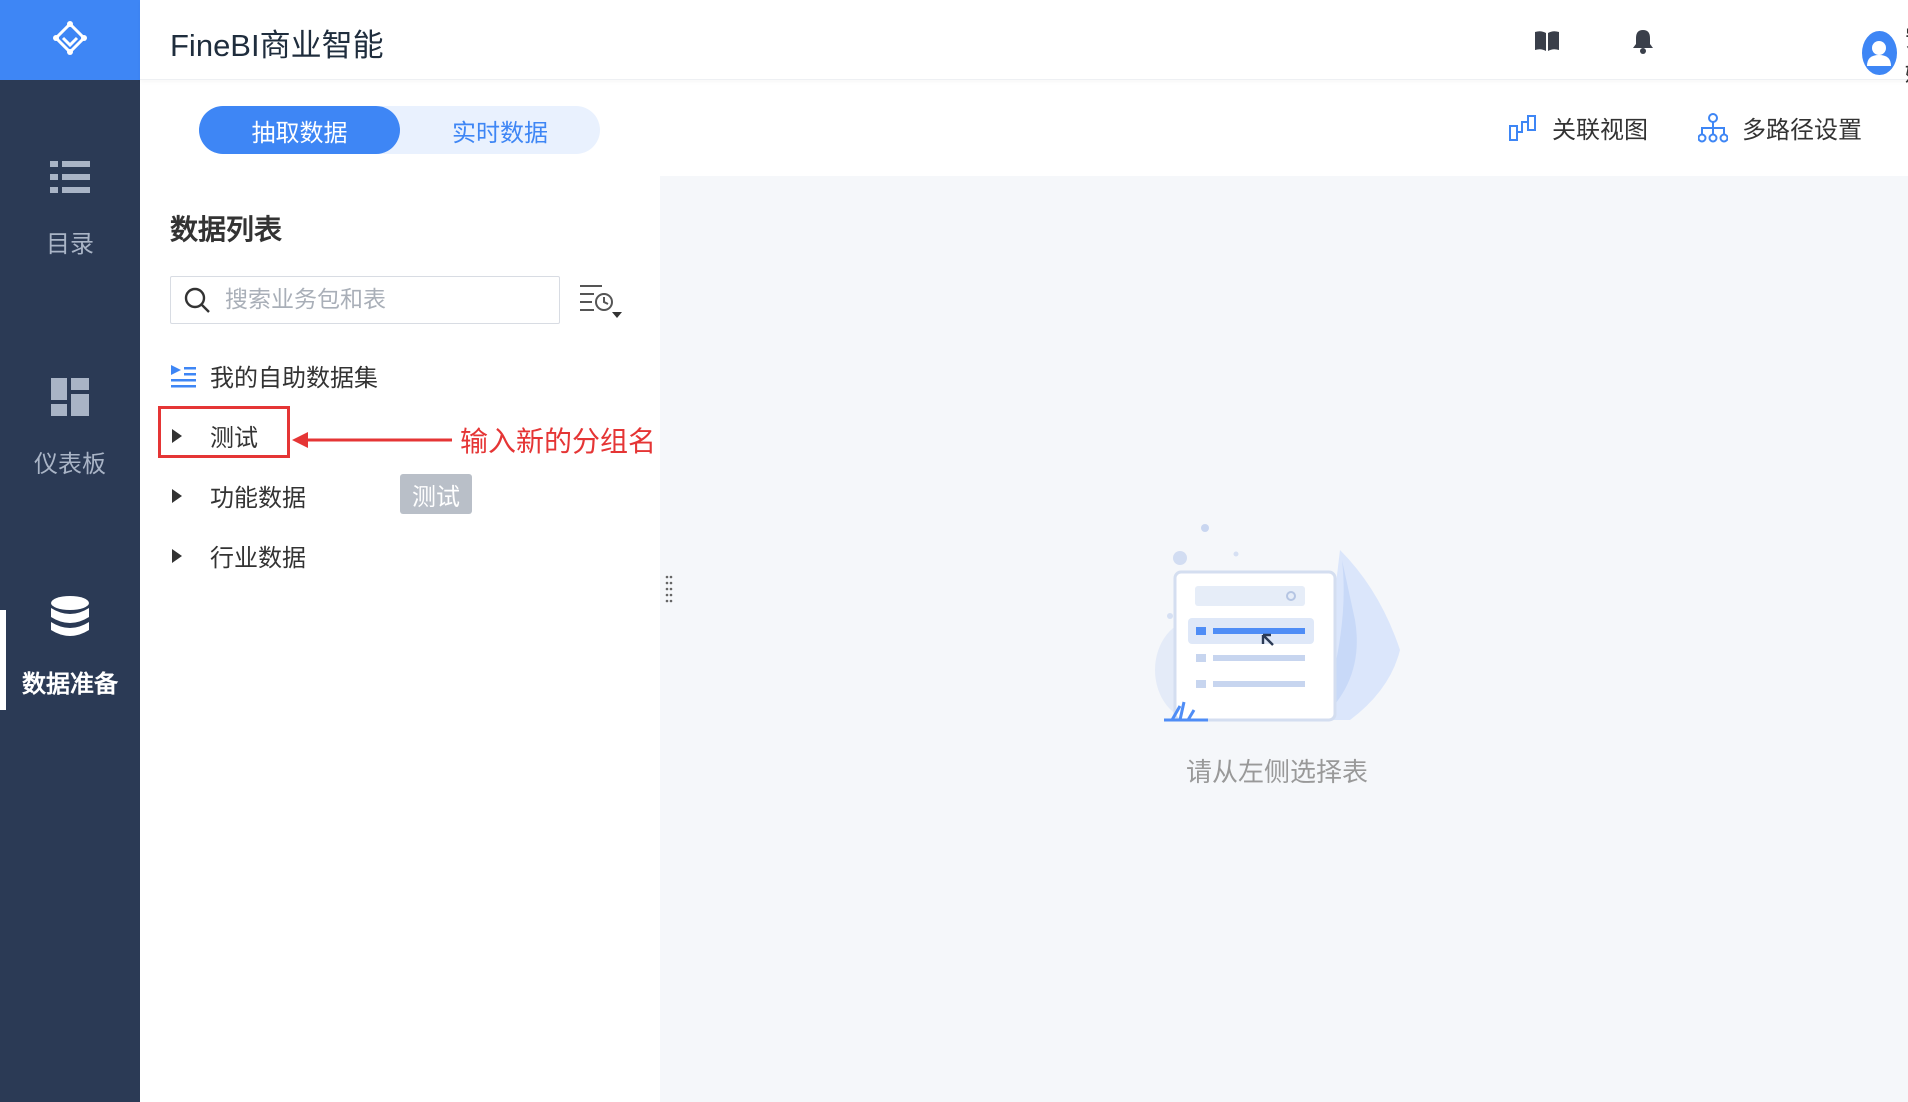 The image size is (1908, 1102). What do you see at coordinates (1024, 43) in the screenshot?
I see `top-header: FineBI商业智能 安娜` at bounding box center [1024, 43].